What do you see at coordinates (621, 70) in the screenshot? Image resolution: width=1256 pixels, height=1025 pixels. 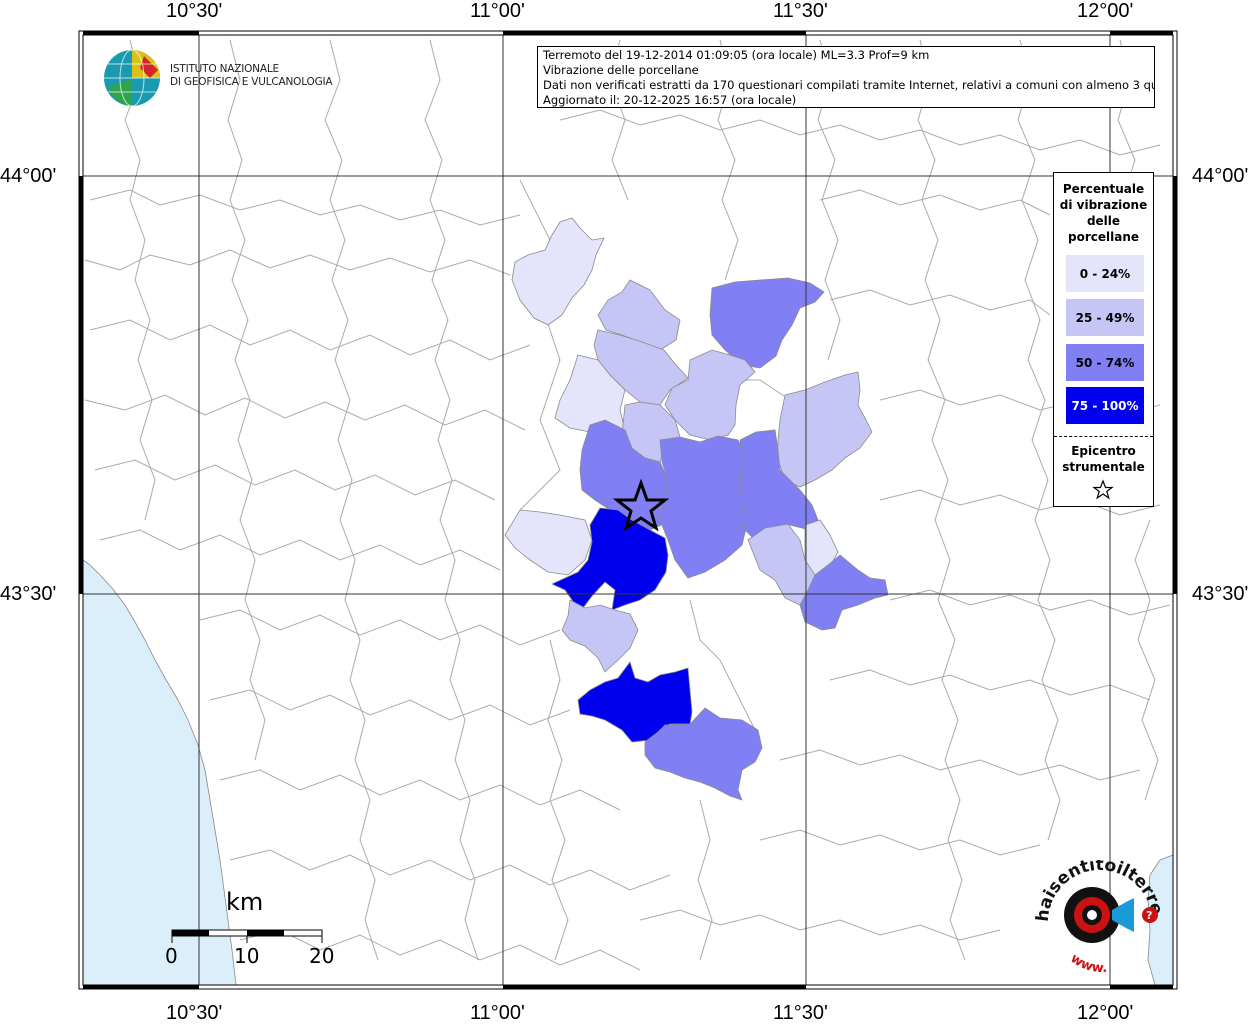 I see `info-line-2: Vibrazione delle porcellane` at bounding box center [621, 70].